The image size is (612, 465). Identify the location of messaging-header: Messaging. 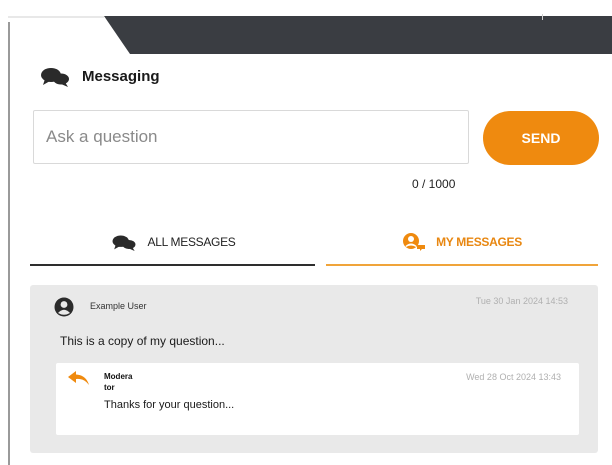
(100, 76).